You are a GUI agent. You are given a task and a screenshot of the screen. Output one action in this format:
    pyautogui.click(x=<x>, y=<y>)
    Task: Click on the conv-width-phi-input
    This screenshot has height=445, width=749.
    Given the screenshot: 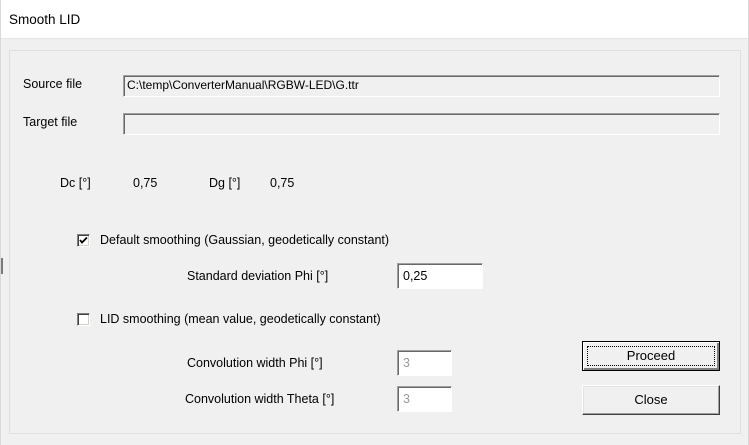 What is the action you would take?
    pyautogui.click(x=424, y=363)
    